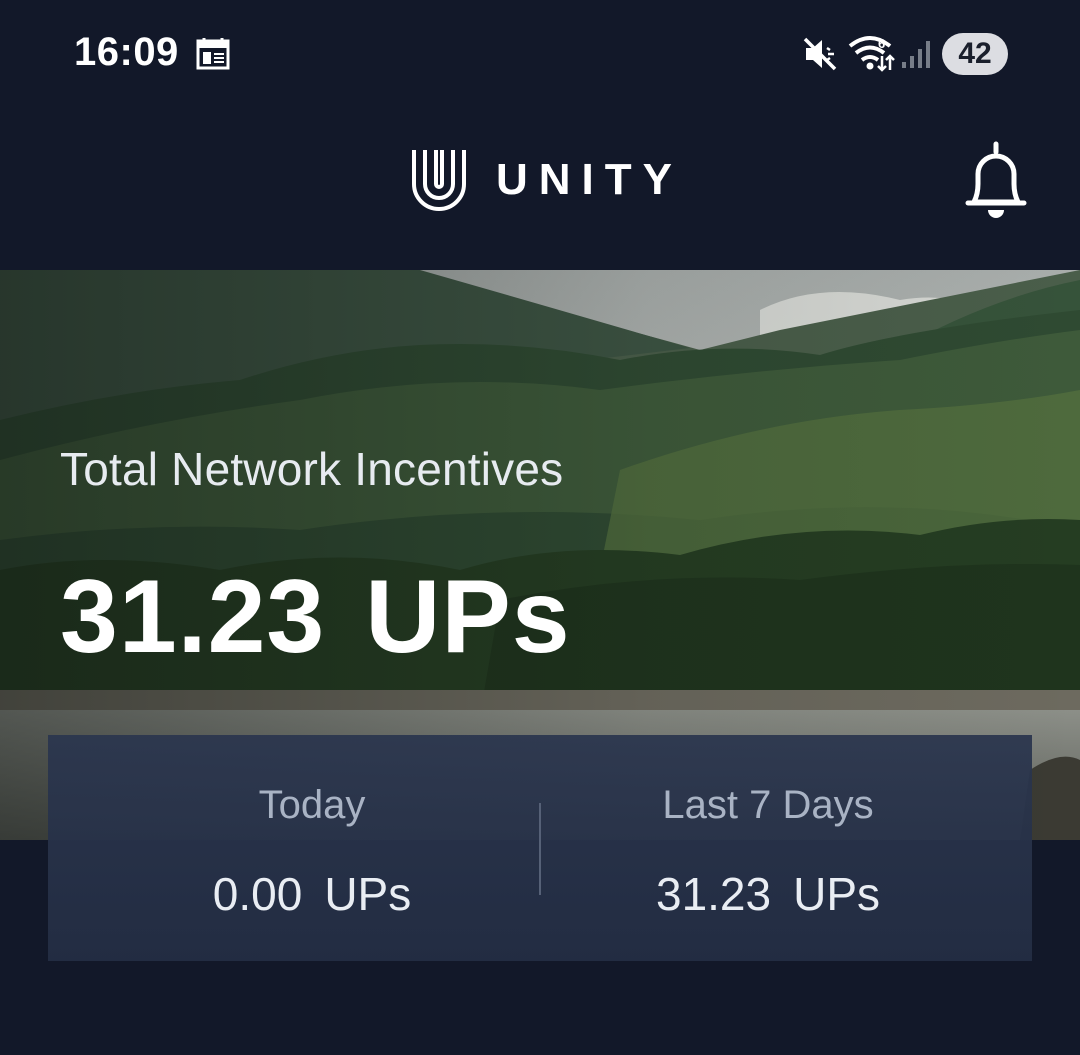 This screenshot has height=1055, width=1080. Describe the element at coordinates (589, 179) in the screenshot. I see `brand-name: UNITY` at that location.